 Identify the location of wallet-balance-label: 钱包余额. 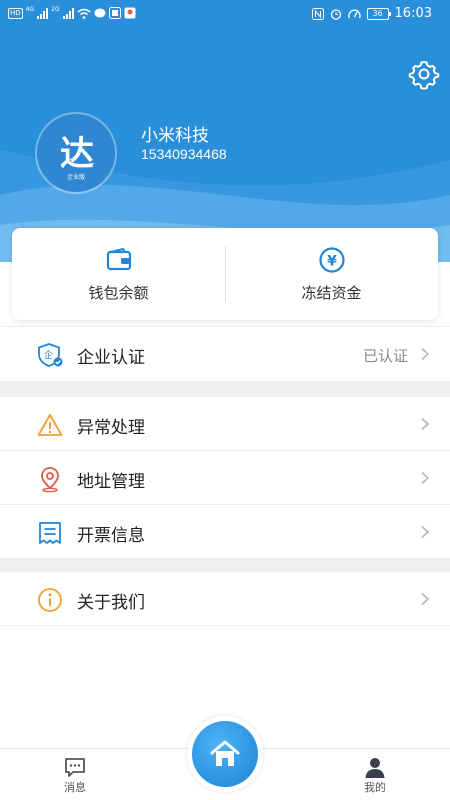
(118, 293).